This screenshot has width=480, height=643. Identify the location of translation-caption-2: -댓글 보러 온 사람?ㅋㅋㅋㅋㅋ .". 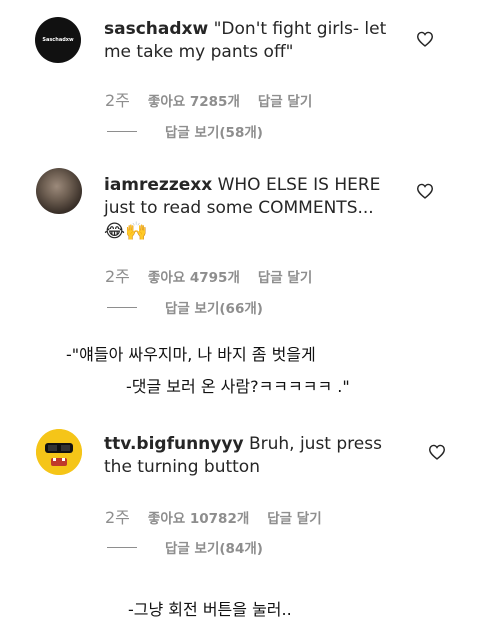
(238, 386).